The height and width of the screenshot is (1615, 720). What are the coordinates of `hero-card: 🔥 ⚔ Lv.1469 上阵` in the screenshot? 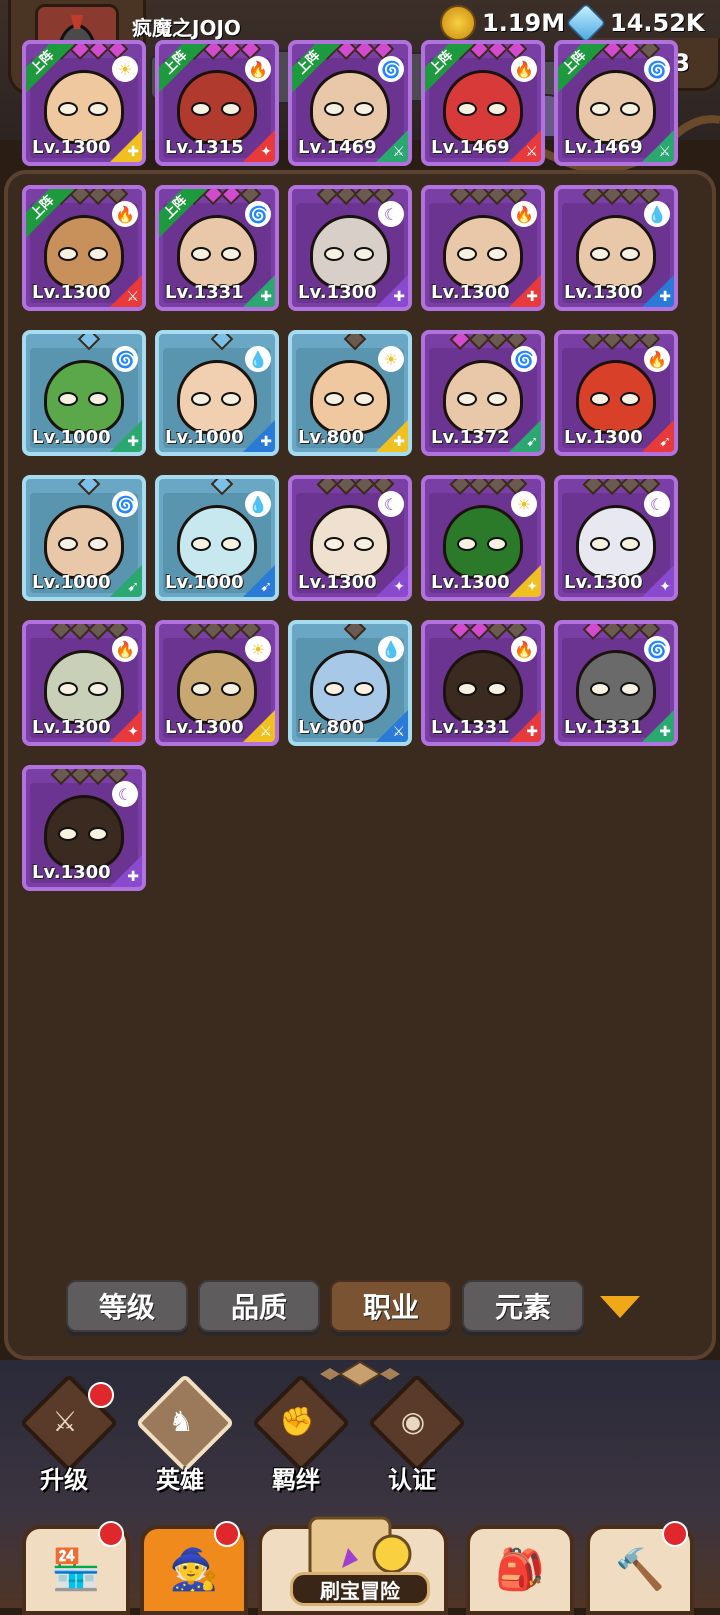 It's located at (483, 103).